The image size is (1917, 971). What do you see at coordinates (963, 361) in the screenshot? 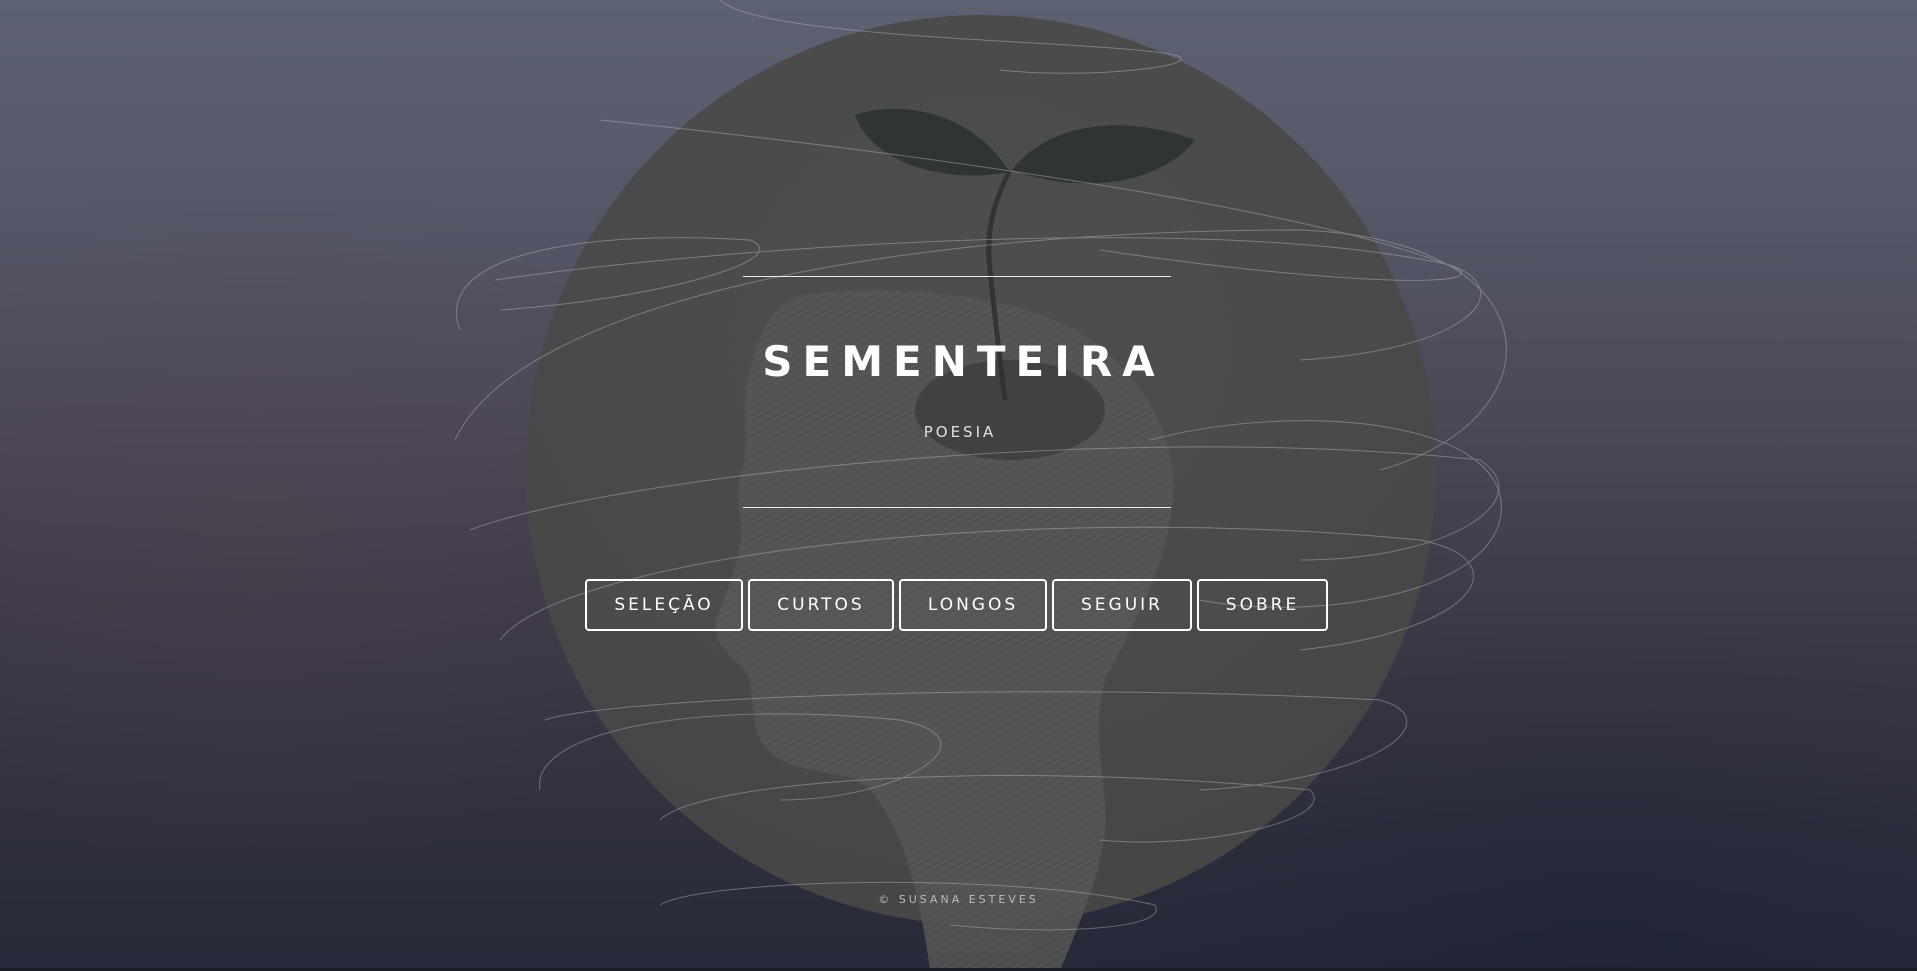
I see `site-title: SEMENTEIRA` at bounding box center [963, 361].